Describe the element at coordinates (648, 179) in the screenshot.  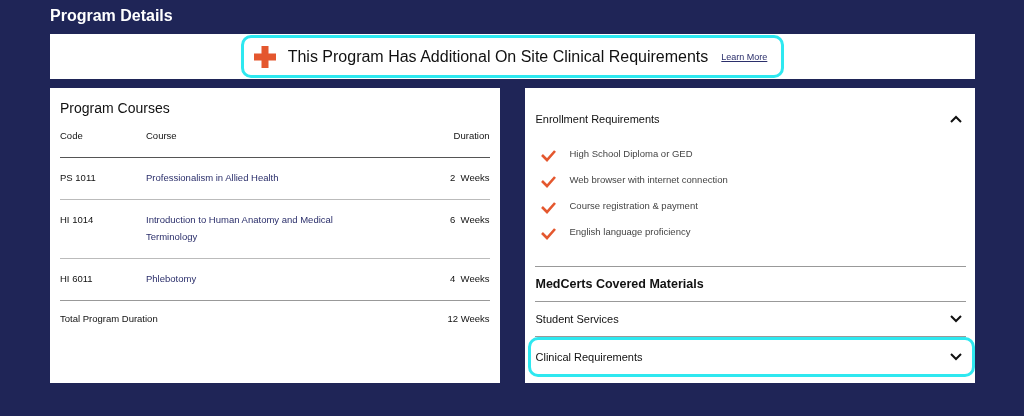
I see `requirement-text: Web browser with internet connection` at that location.